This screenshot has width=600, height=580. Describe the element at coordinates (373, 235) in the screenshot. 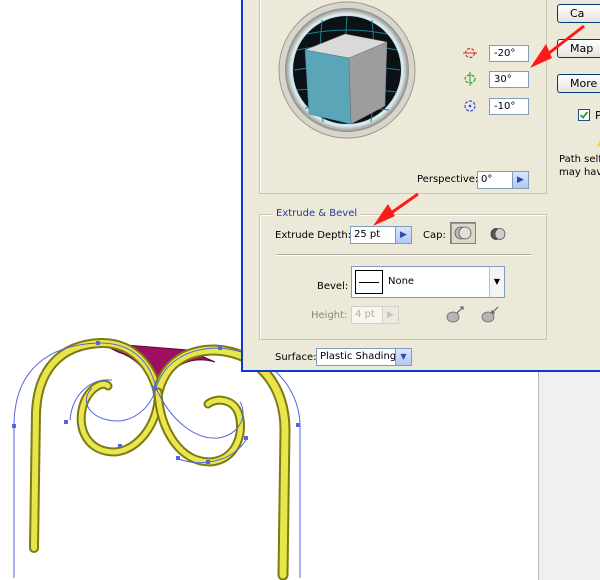

I see `extrude-depth-value: 25 pt` at that location.